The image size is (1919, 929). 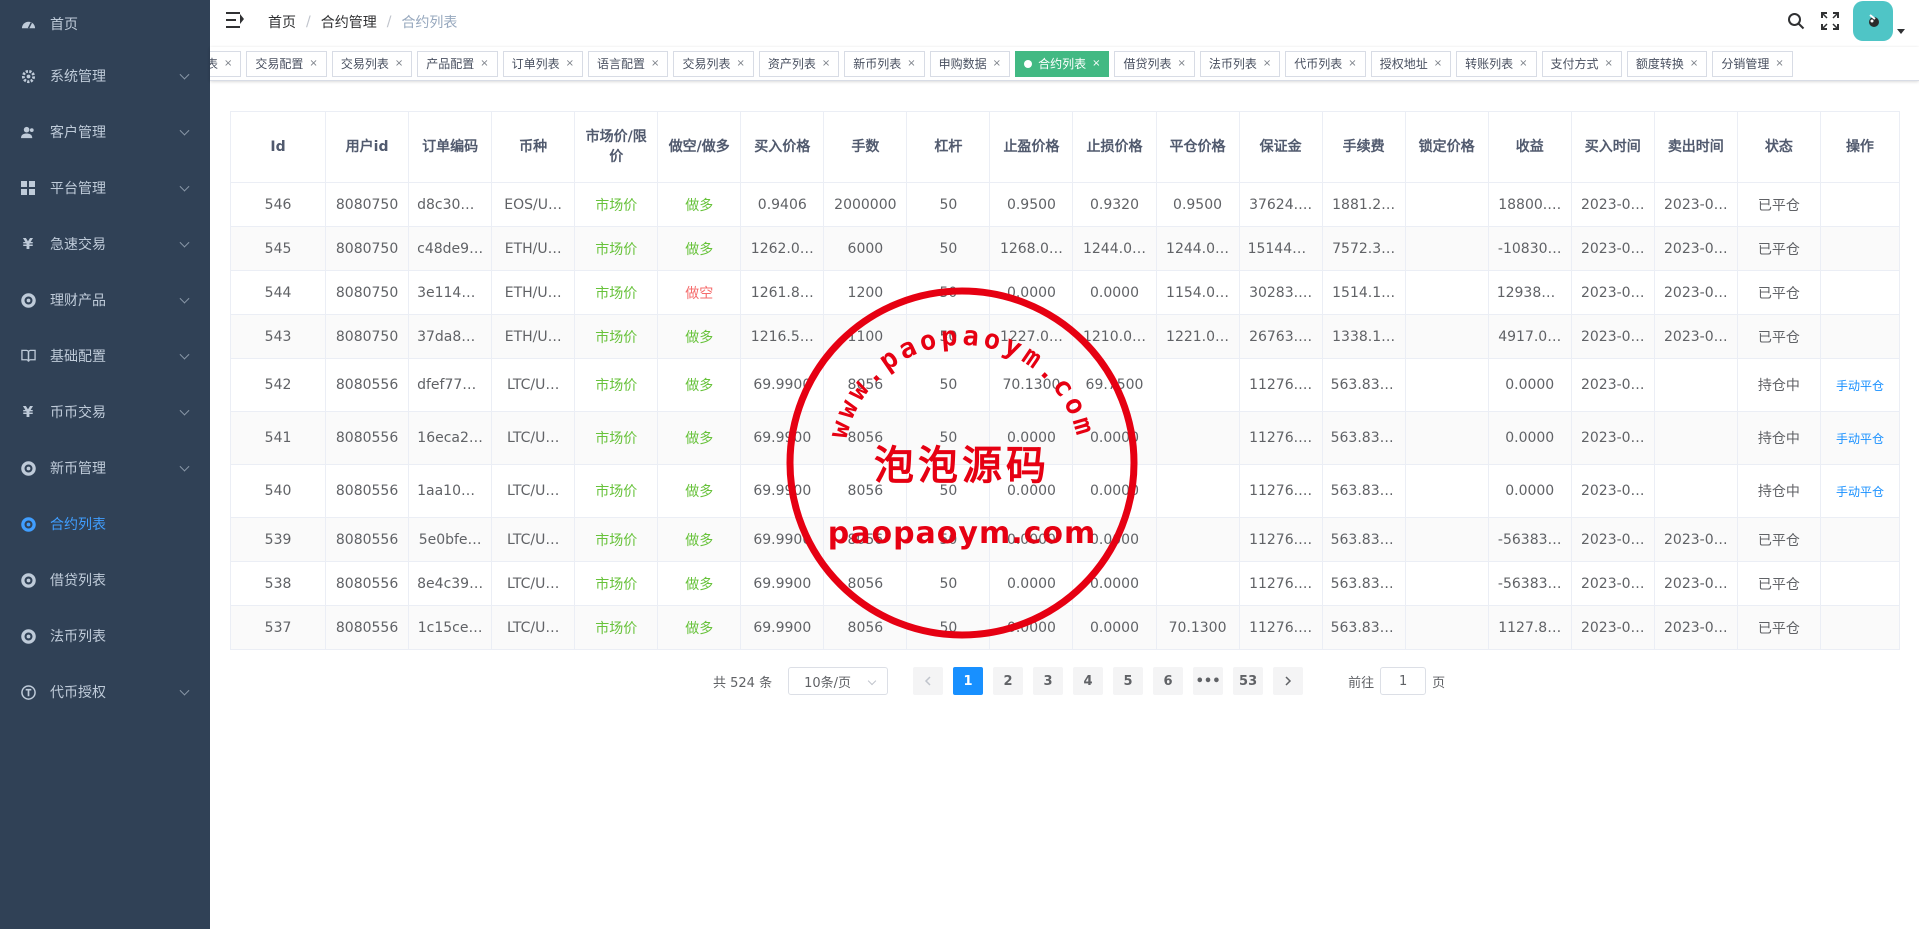 I want to click on sidebar-item: 理财产品, so click(x=105, y=300).